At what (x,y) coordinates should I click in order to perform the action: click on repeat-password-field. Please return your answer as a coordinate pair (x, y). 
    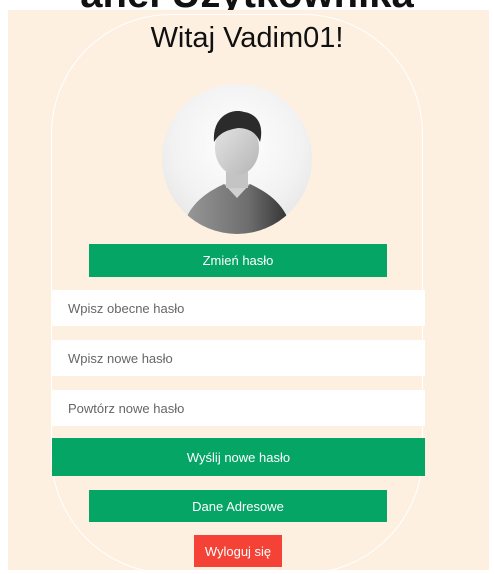
    Looking at the image, I should click on (238, 408).